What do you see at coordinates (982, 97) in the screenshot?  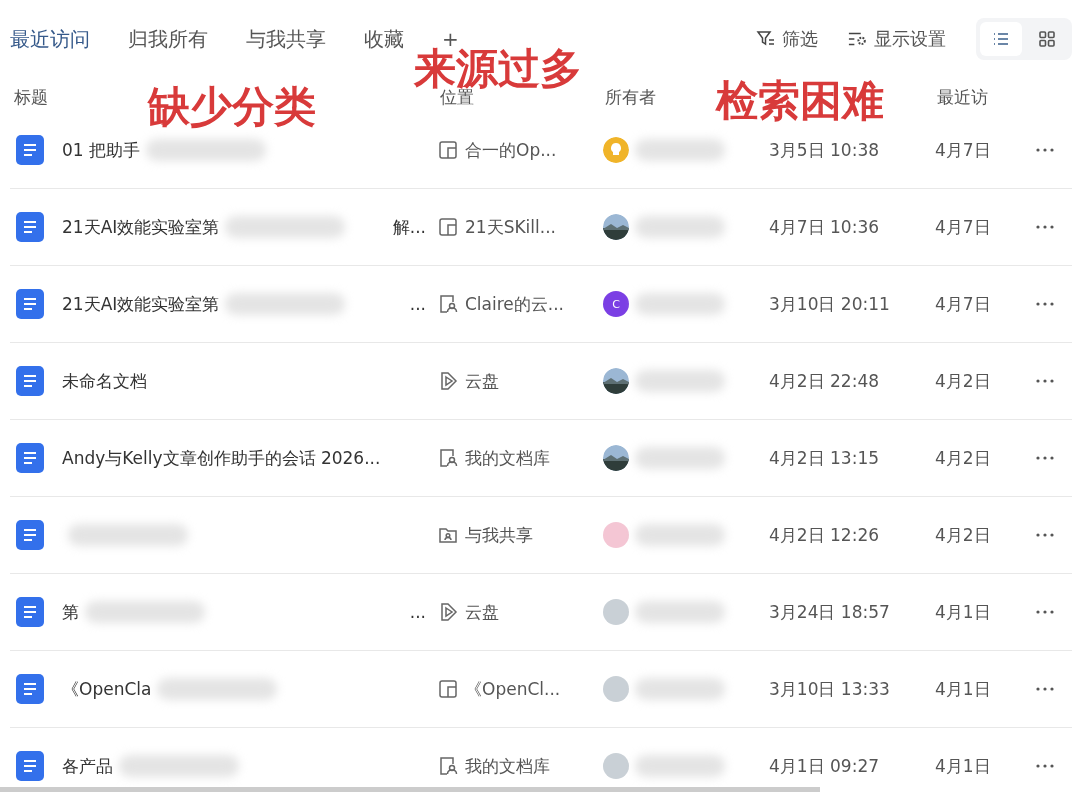 I see `column-header: 最近访` at bounding box center [982, 97].